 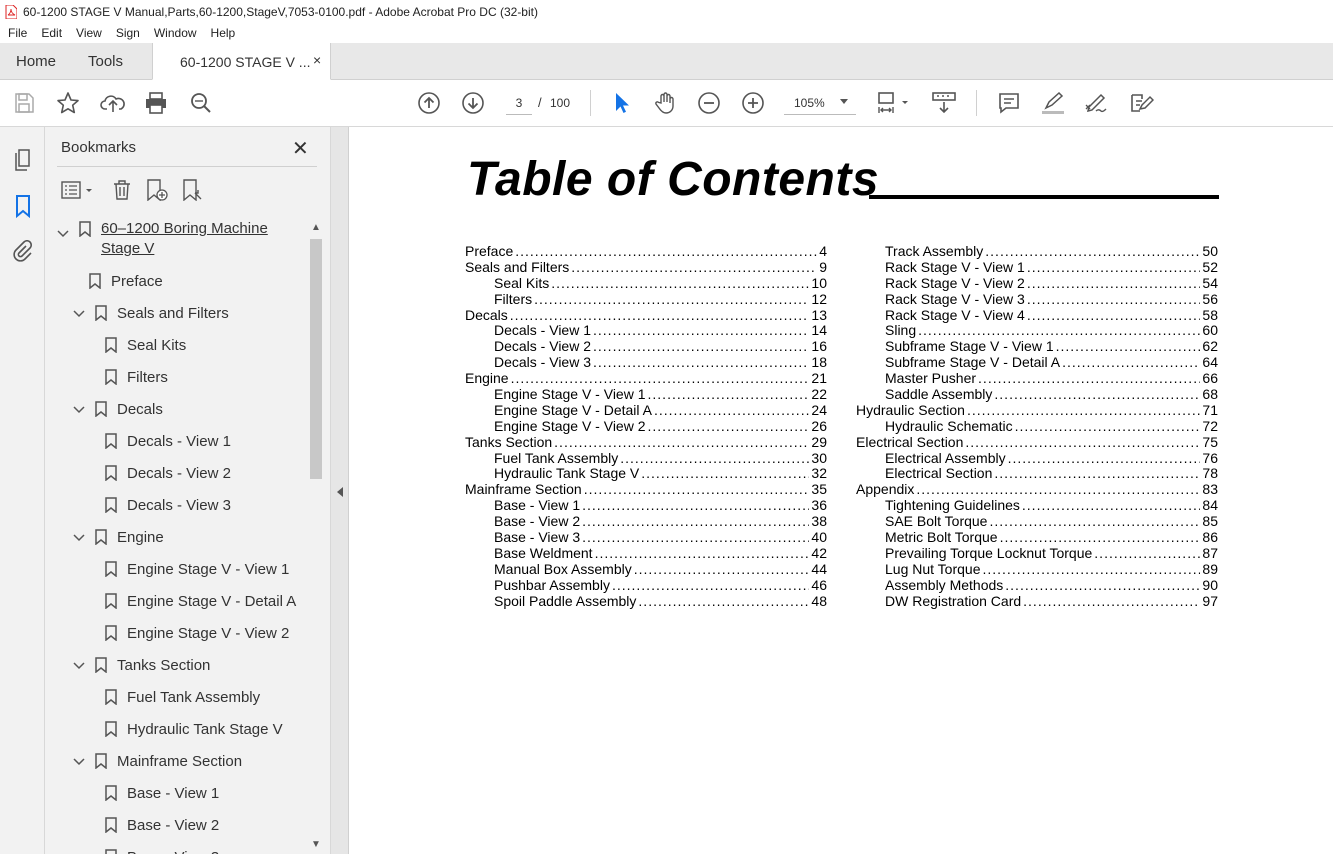 I want to click on menu-help: Help, so click(x=222, y=33).